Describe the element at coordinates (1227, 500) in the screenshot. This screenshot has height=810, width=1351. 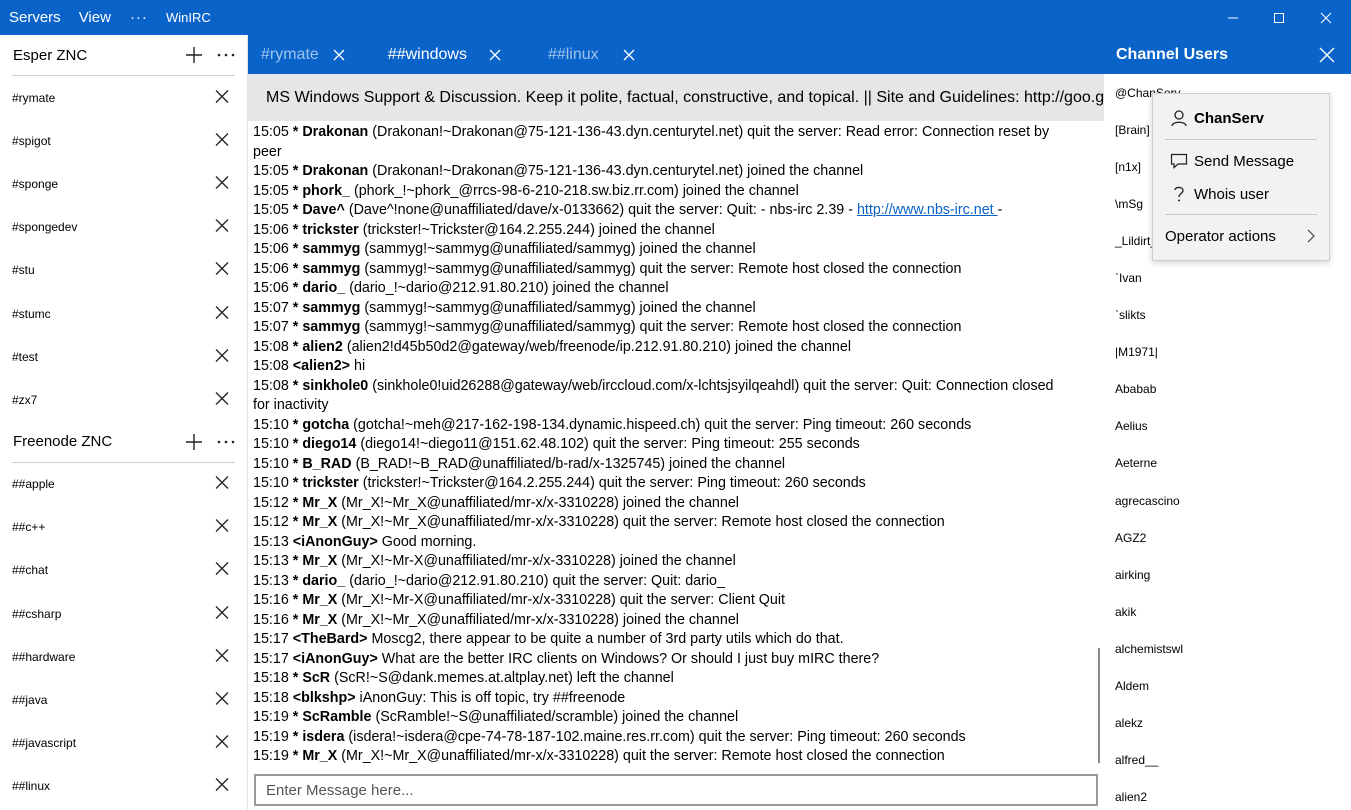
I see `user-list-item: agrecascino` at that location.